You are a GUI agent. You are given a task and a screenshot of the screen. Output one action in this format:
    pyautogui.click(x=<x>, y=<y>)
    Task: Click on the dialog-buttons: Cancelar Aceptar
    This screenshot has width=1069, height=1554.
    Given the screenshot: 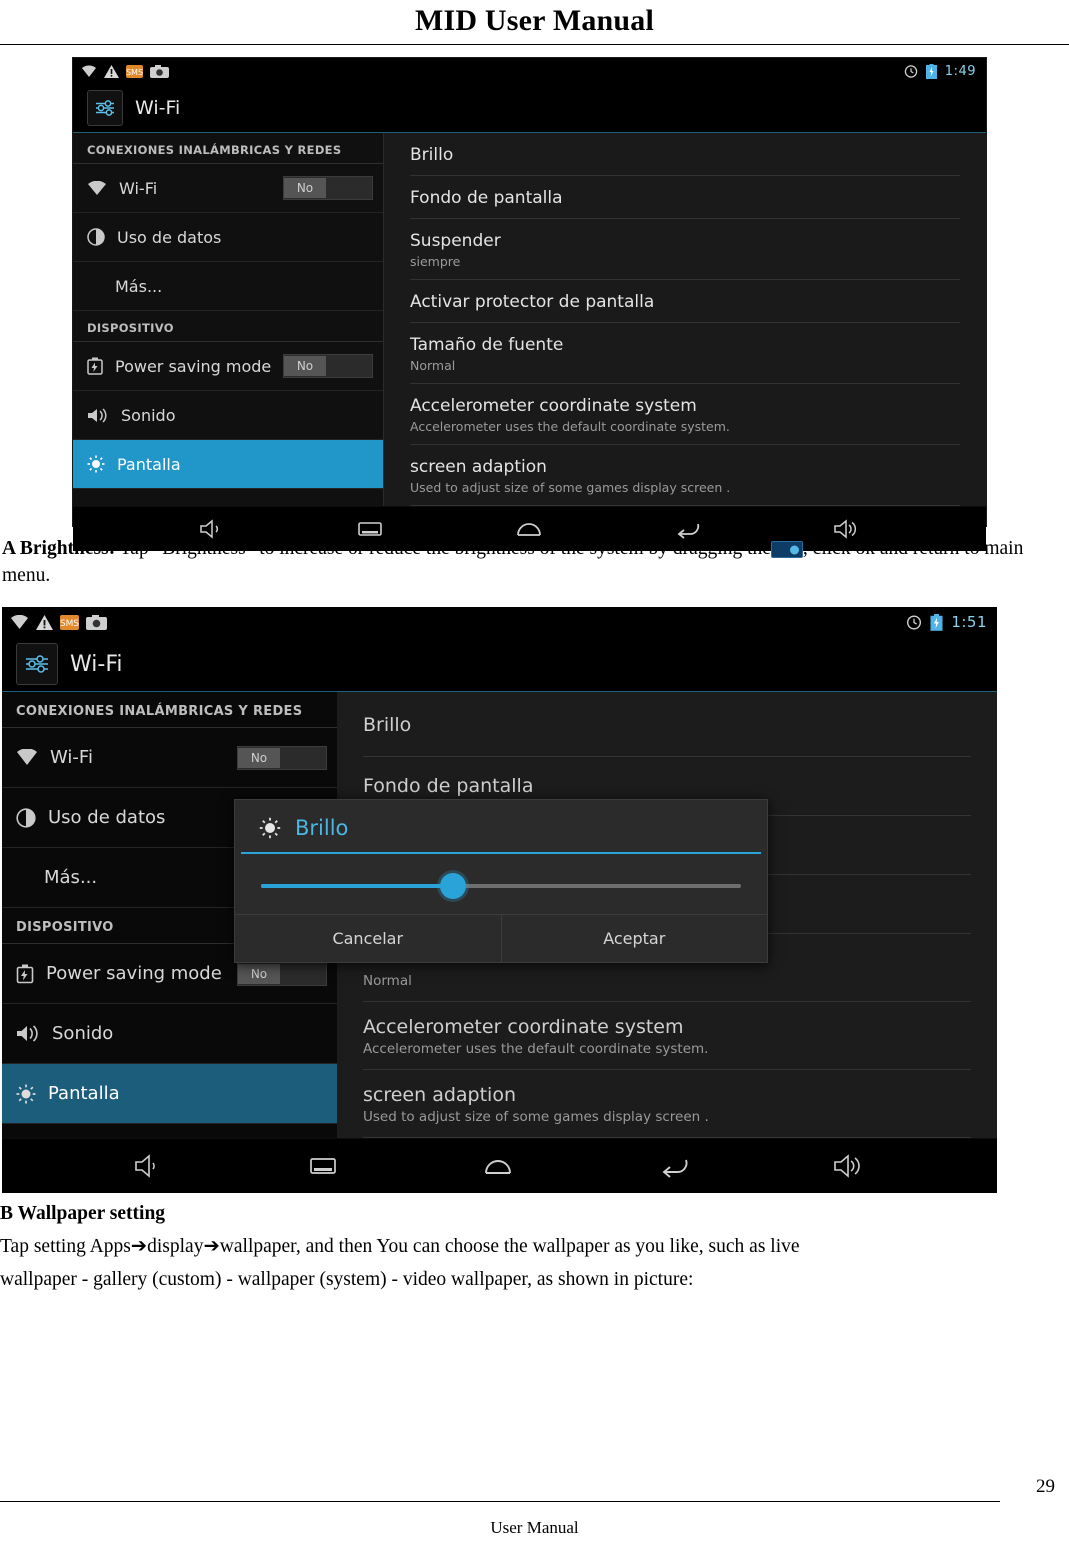 What is the action you would take?
    pyautogui.click(x=501, y=938)
    